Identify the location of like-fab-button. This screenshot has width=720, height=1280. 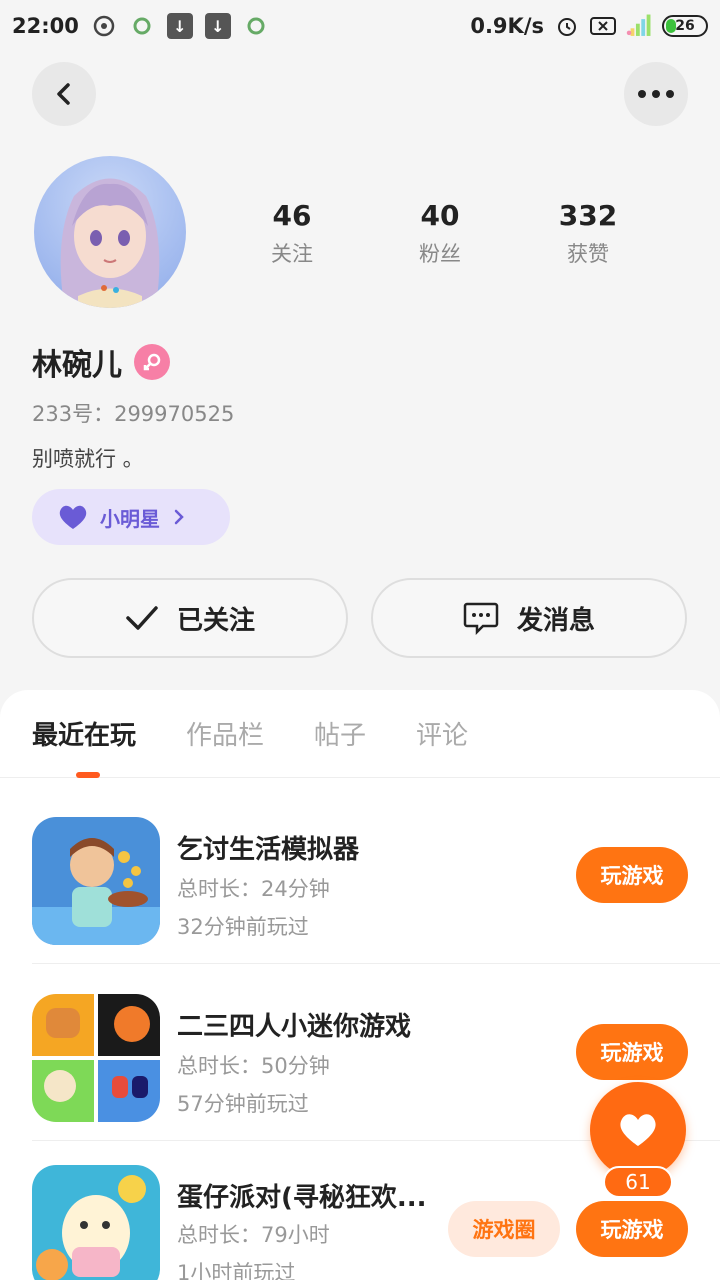
(638, 1130).